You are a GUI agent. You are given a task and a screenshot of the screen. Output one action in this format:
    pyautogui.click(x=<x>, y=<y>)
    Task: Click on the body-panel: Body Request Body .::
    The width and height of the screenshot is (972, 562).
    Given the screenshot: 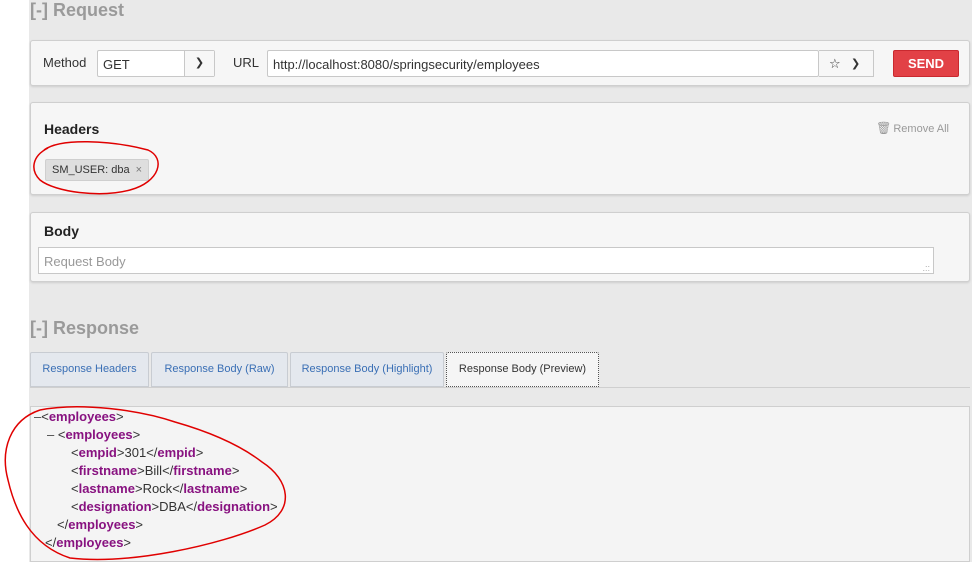 What is the action you would take?
    pyautogui.click(x=500, y=247)
    